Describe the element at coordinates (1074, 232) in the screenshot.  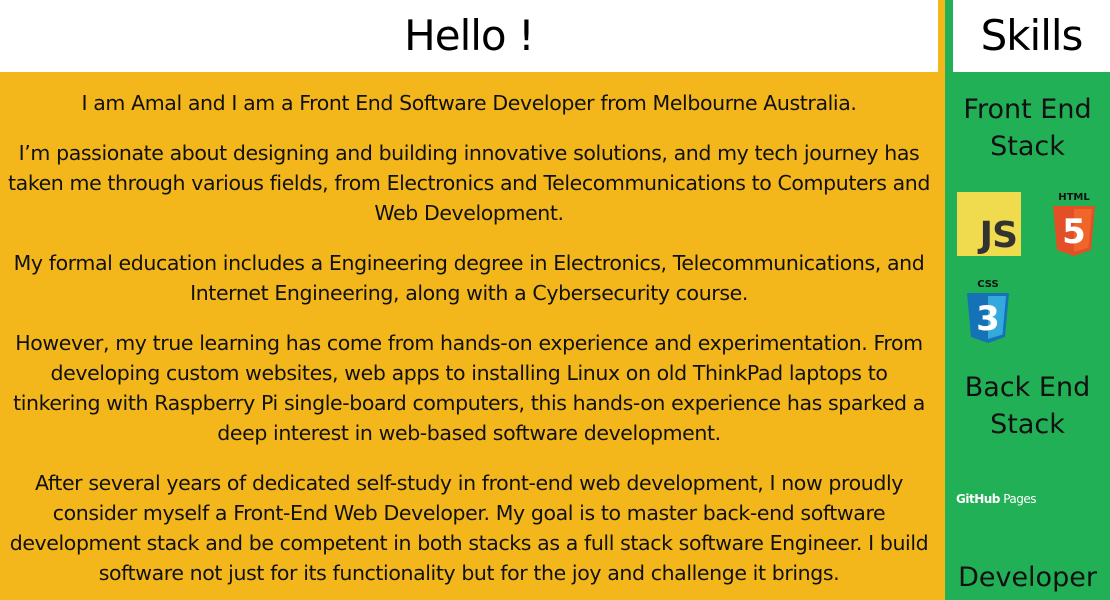
I see `html5-digit: 5` at that location.